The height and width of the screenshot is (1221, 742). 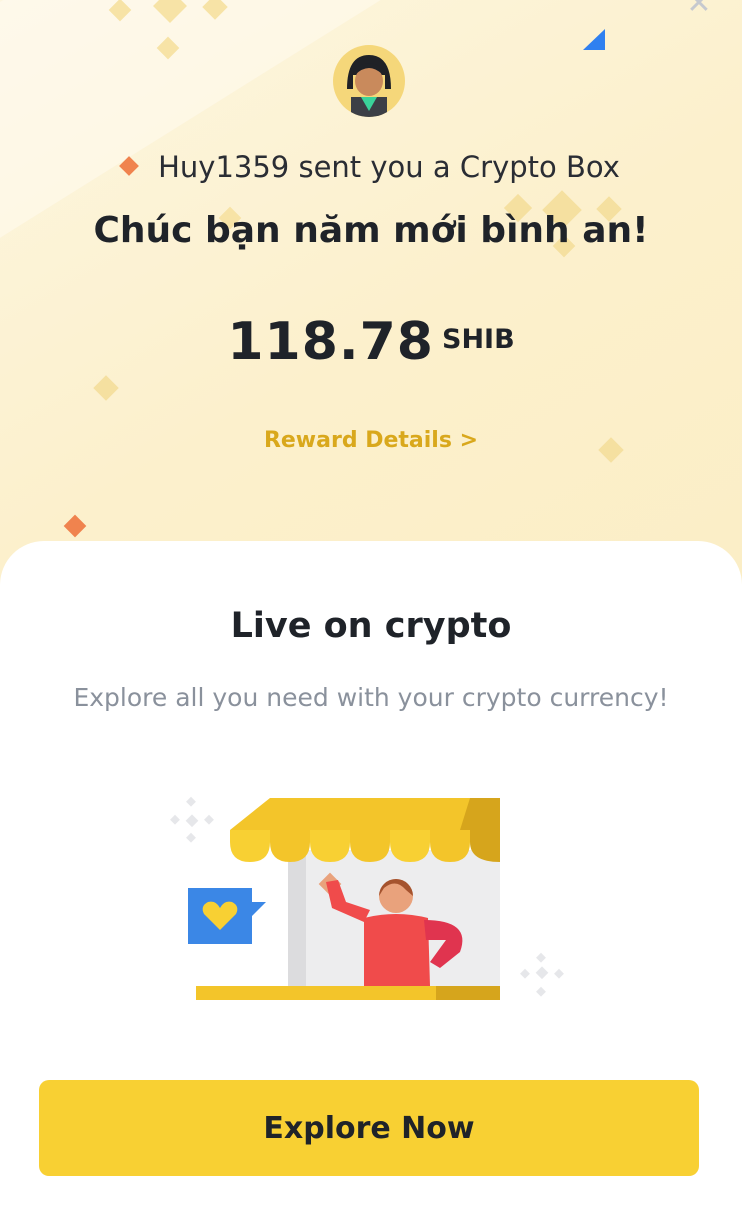 What do you see at coordinates (369, 1128) in the screenshot?
I see `explore-now-button: Explore Now` at bounding box center [369, 1128].